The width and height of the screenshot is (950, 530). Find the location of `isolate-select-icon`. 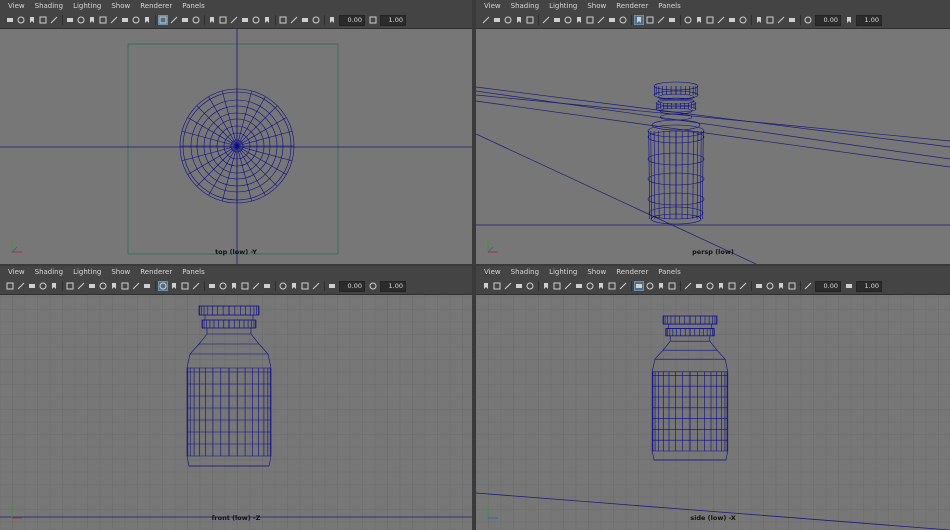

isolate-select-icon is located at coordinates (759, 20).